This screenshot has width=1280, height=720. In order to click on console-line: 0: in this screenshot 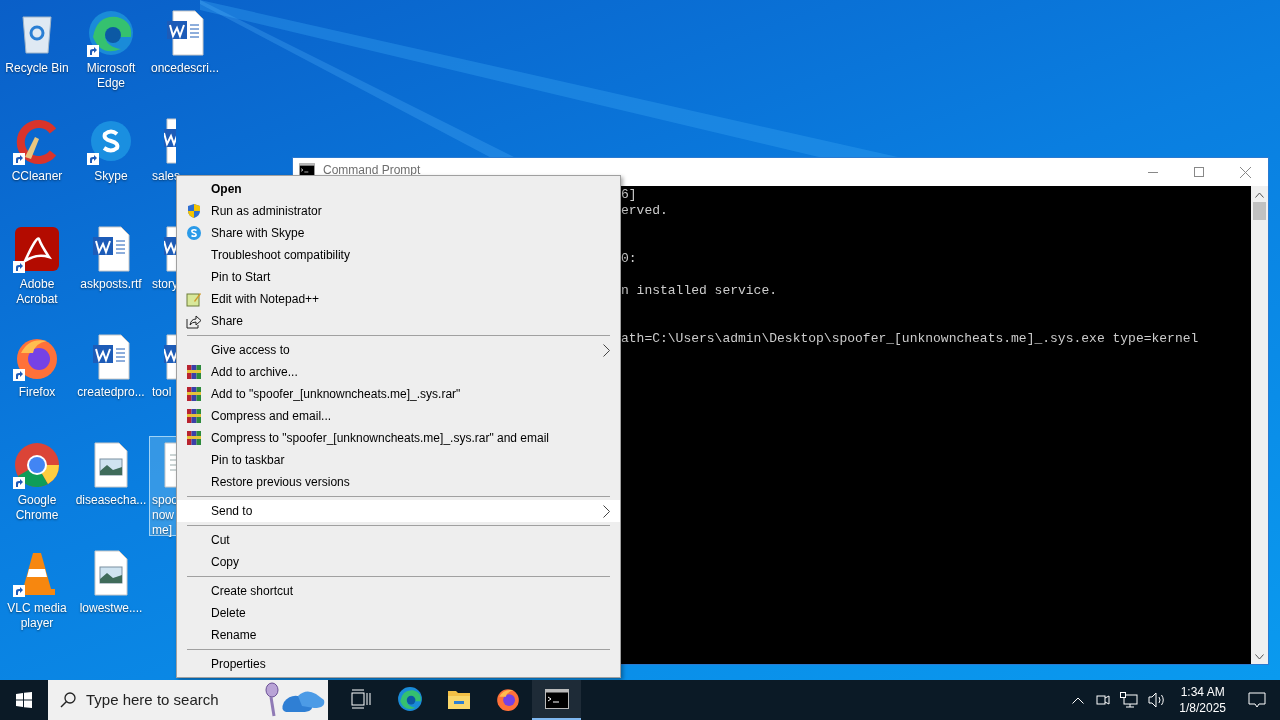, I will do `click(629, 259)`.